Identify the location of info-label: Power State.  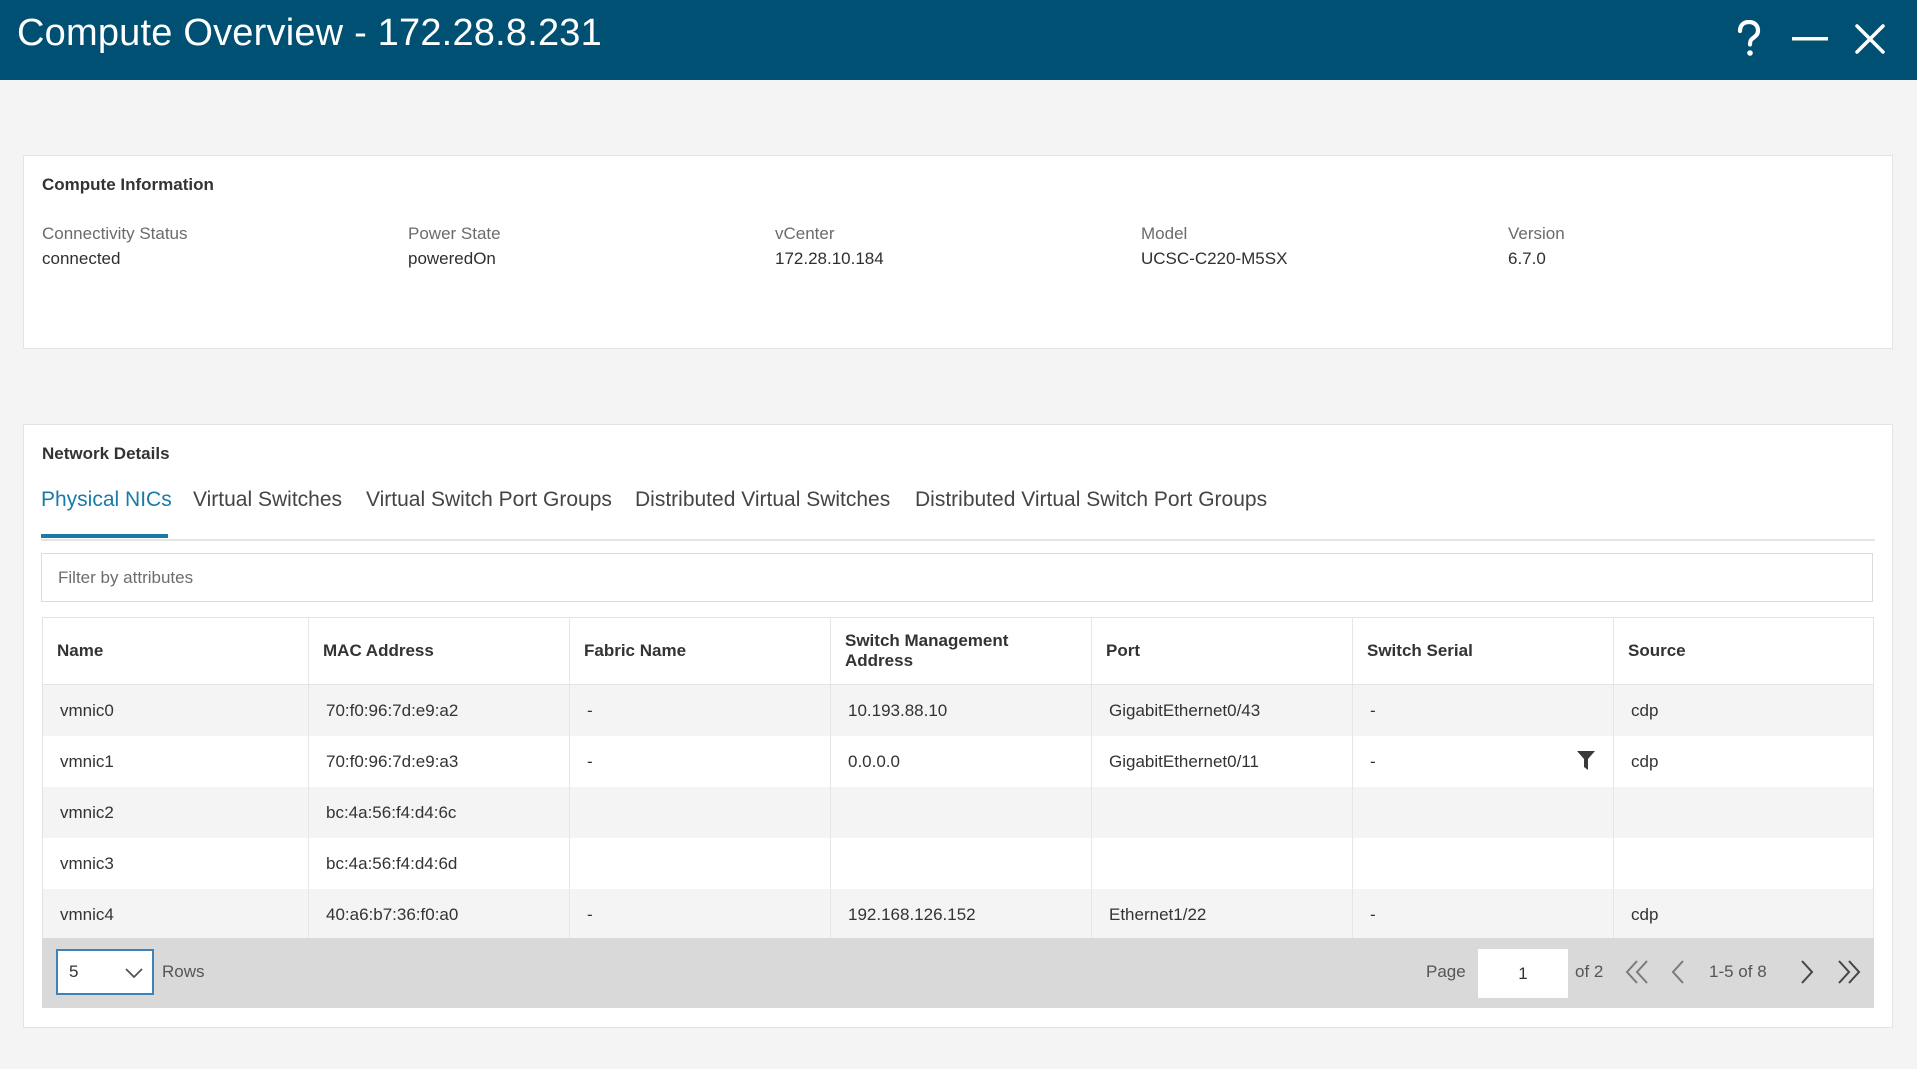
(454, 233).